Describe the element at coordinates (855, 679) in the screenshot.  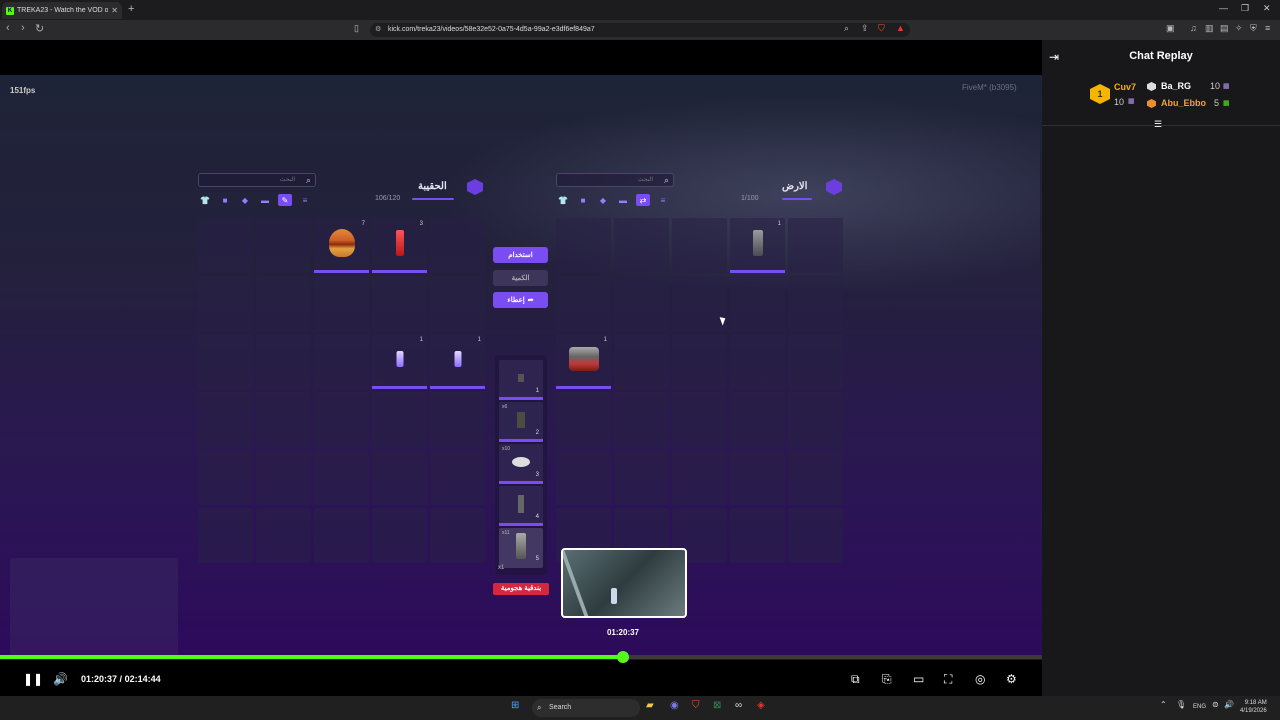
I see `miniplayer-icon: ⧉` at that location.